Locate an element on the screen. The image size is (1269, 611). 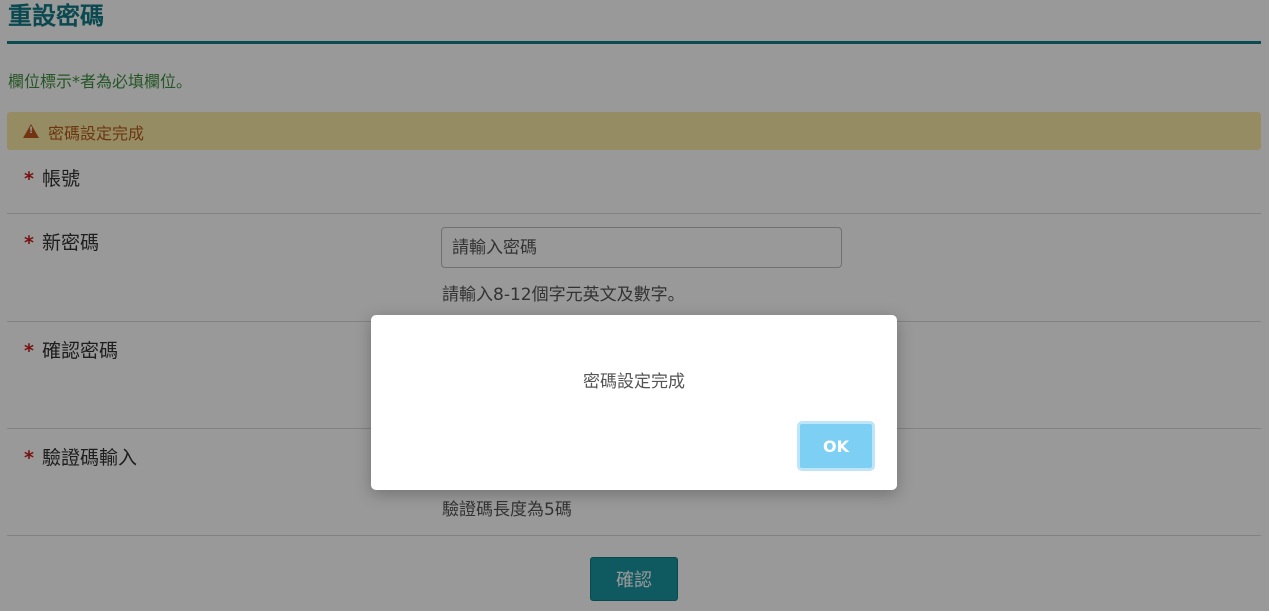
ok-button: OK is located at coordinates (836, 446).